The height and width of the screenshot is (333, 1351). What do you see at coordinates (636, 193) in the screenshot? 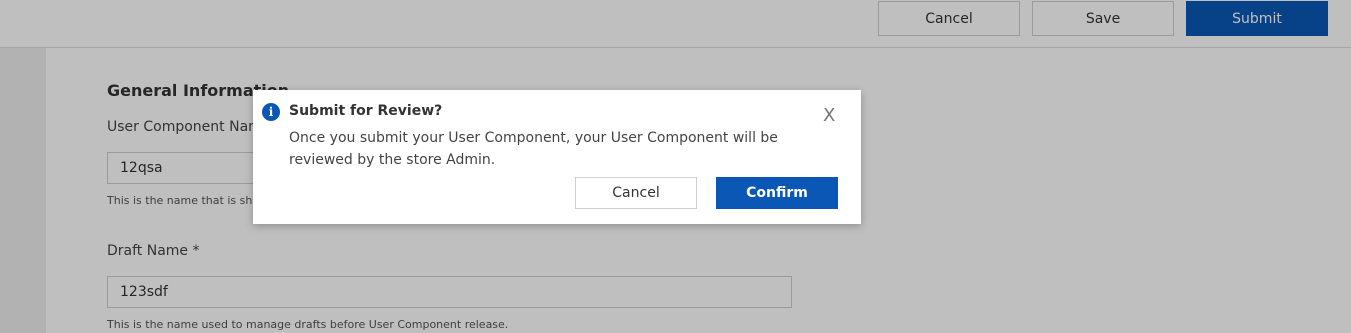
I see `dialog-cancel-button: Cancel` at bounding box center [636, 193].